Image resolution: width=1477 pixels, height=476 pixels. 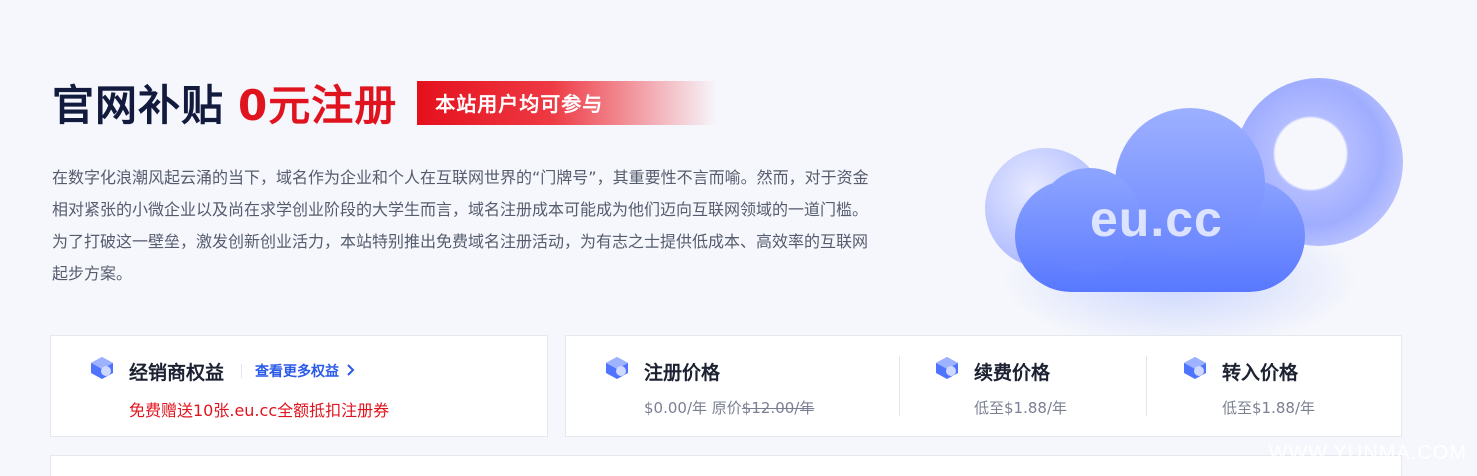 I want to click on dealer-title: 经销商权益, so click(x=177, y=373).